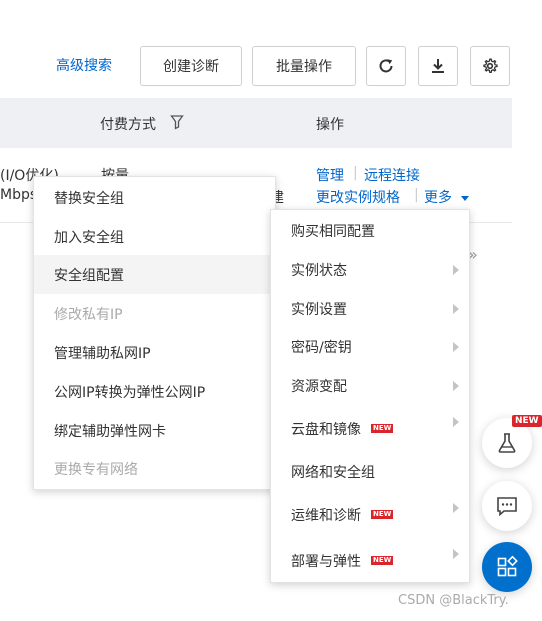  I want to click on chat-float-button, so click(507, 506).